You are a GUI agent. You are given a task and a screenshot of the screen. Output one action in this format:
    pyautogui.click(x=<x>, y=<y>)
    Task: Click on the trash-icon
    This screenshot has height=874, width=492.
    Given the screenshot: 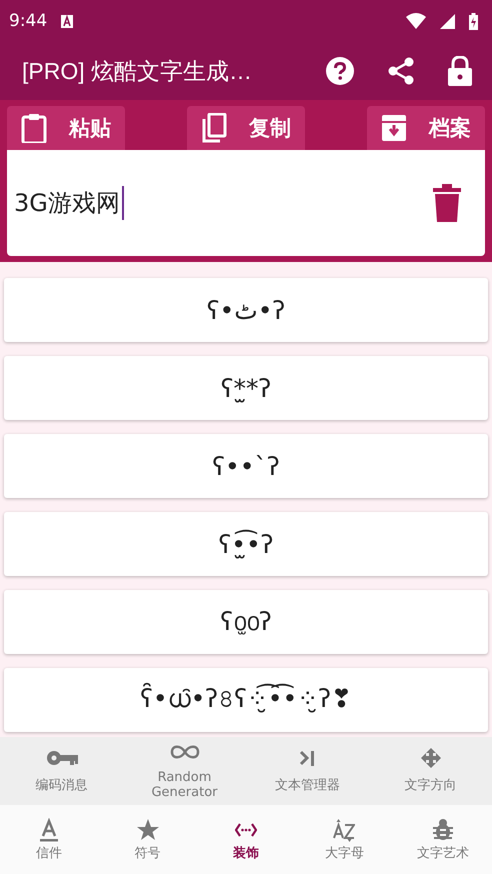 What is the action you would take?
    pyautogui.click(x=447, y=203)
    